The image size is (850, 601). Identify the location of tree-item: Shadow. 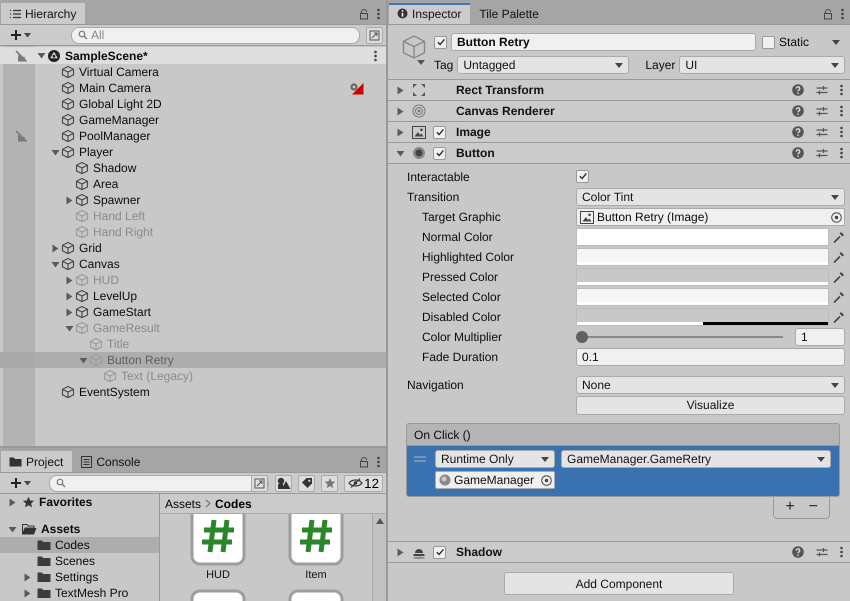
(193, 168).